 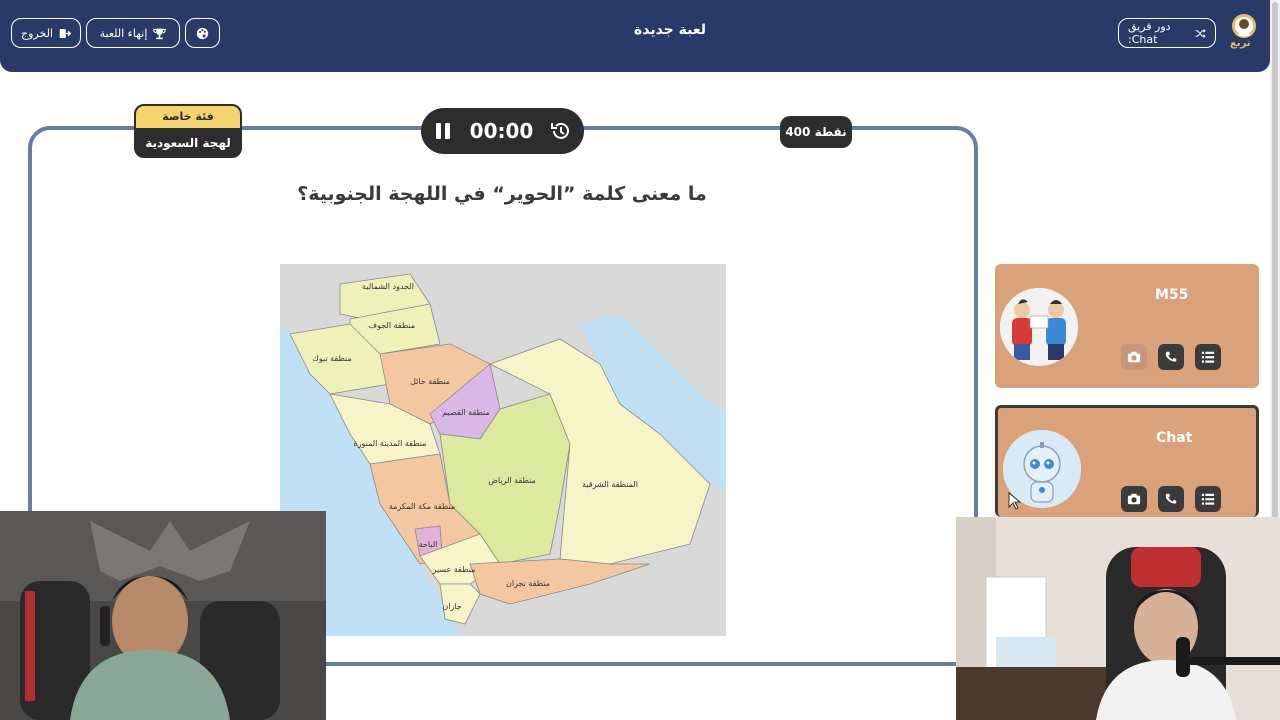 I want to click on team-name-chat: Chat, so click(x=1174, y=438).